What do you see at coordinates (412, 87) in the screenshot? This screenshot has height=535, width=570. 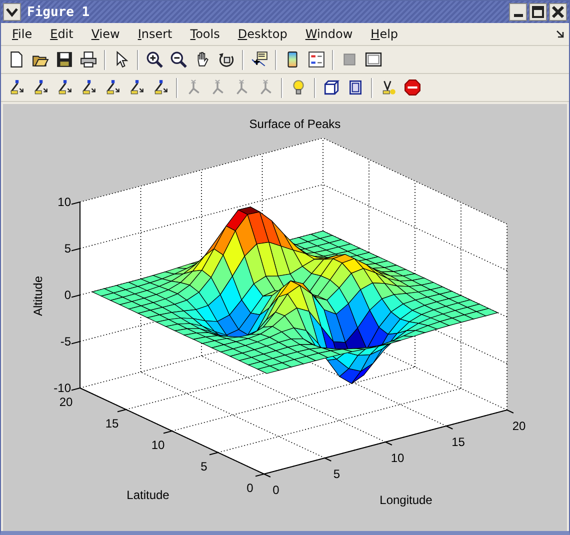 I see `stop-icon` at bounding box center [412, 87].